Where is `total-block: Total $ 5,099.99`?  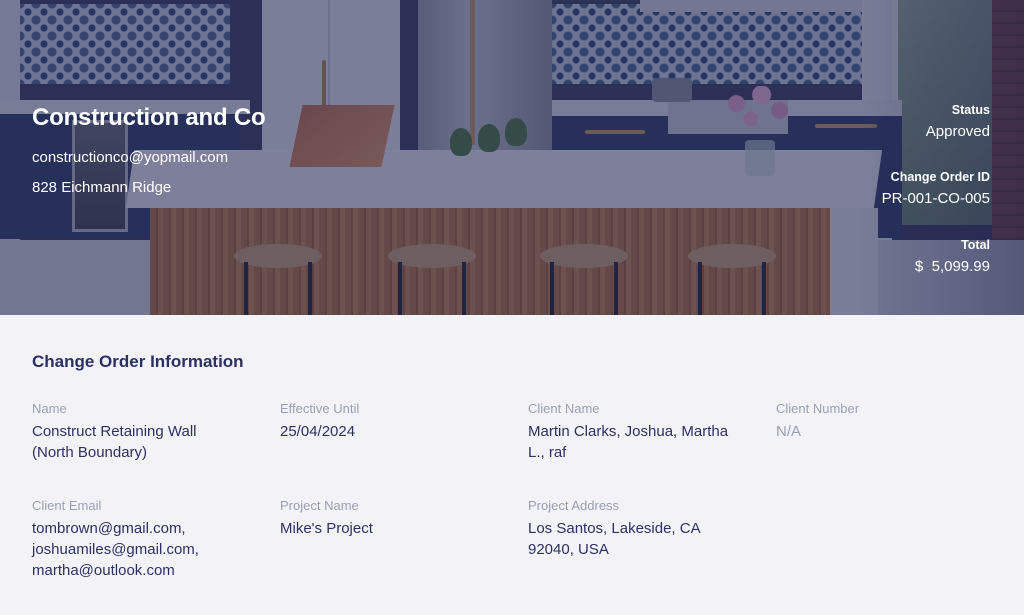 total-block: Total $ 5,099.99 is located at coordinates (952, 256).